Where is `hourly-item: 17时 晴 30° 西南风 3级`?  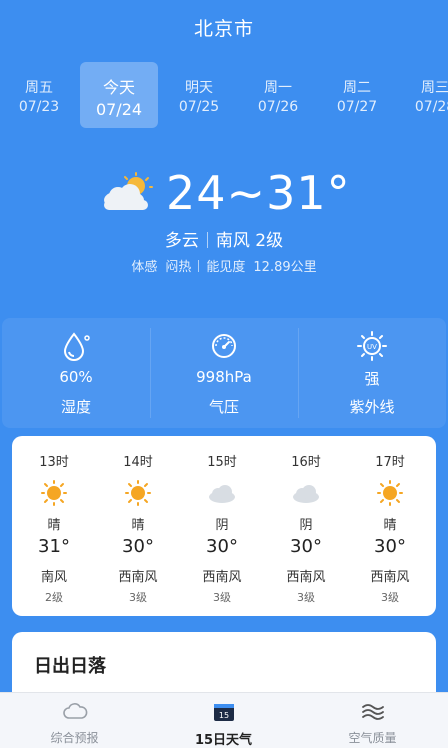
hourly-item: 17时 晴 30° 西南风 3级 is located at coordinates (390, 526).